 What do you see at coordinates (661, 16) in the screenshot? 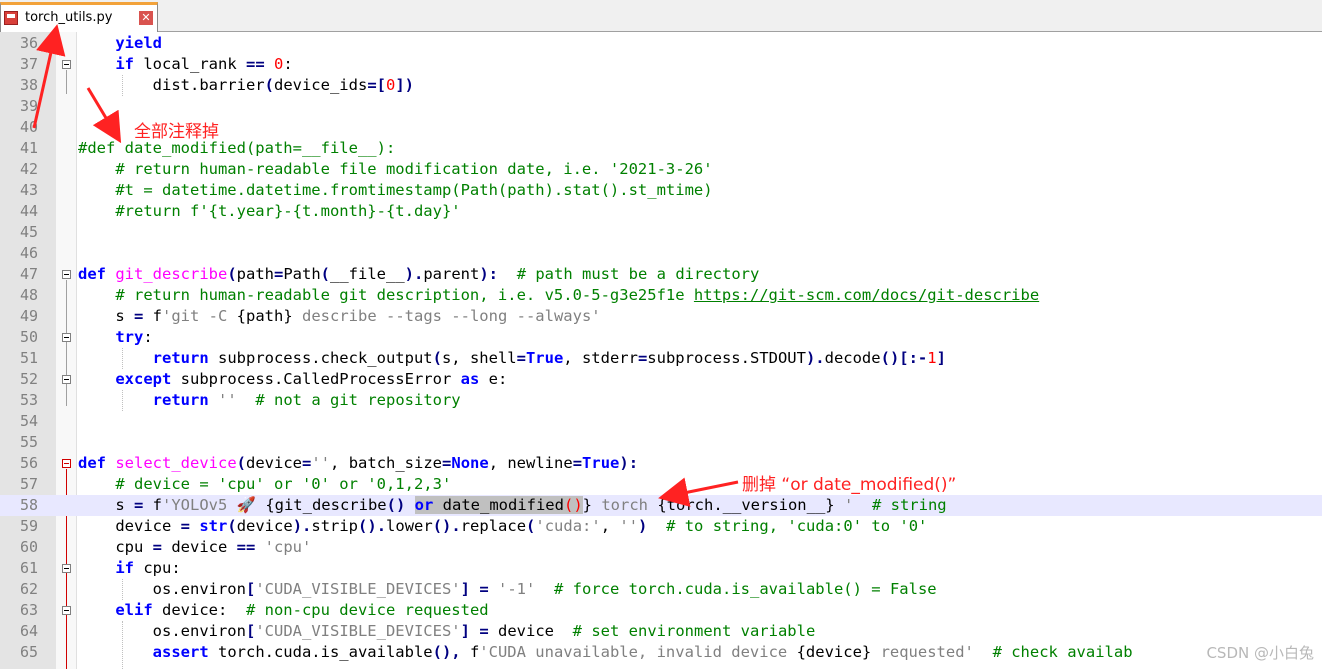
I see `tab-bar: torch_utils.py ✕` at bounding box center [661, 16].